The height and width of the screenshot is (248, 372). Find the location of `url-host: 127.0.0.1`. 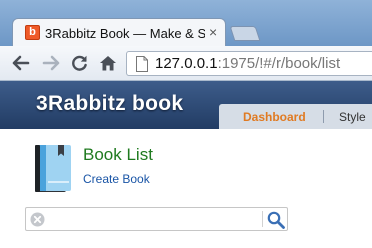

url-host: 127.0.0.1 is located at coordinates (186, 63).